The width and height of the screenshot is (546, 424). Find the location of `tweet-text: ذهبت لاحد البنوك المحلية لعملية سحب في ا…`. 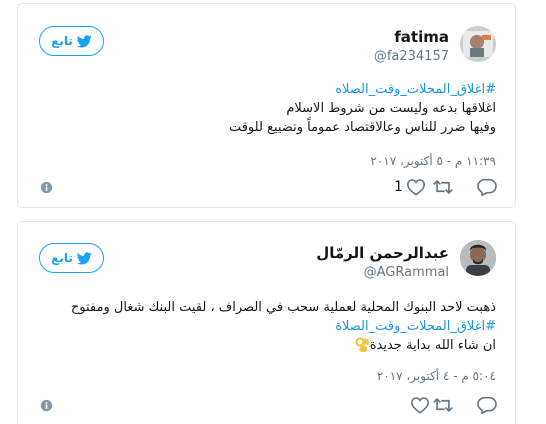

tweet-text: ذهبت لاحد البنوك المحلية لعملية سحب في ا… is located at coordinates (267, 328).